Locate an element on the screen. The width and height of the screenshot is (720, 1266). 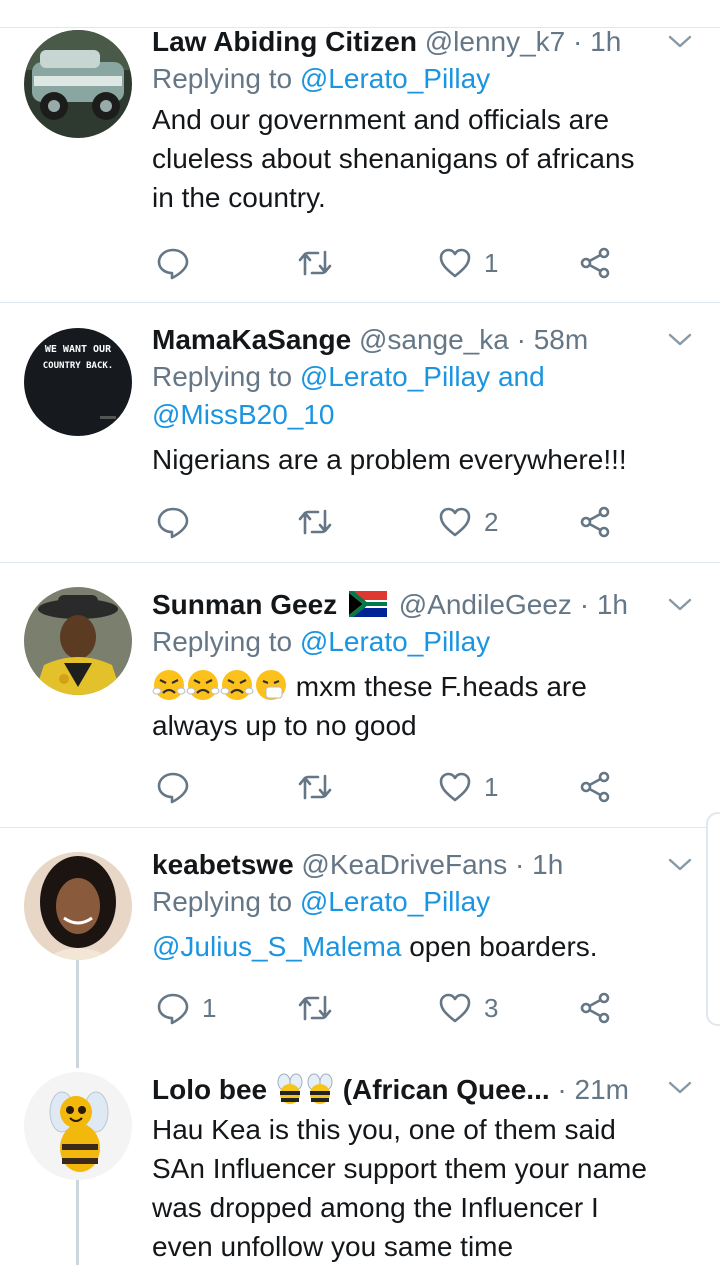
like-button: 3 is located at coordinates (468, 1008).